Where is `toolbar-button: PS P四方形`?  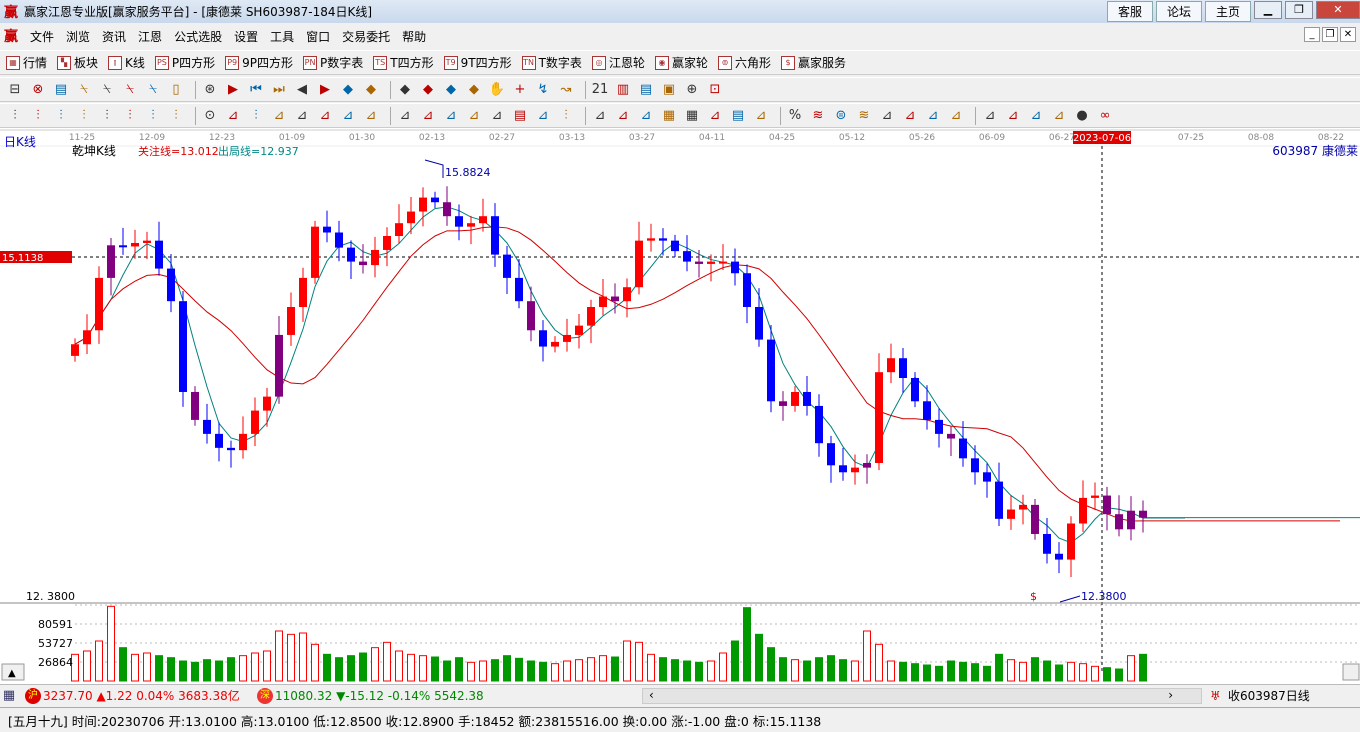 toolbar-button: PS P四方形 is located at coordinates (184, 62).